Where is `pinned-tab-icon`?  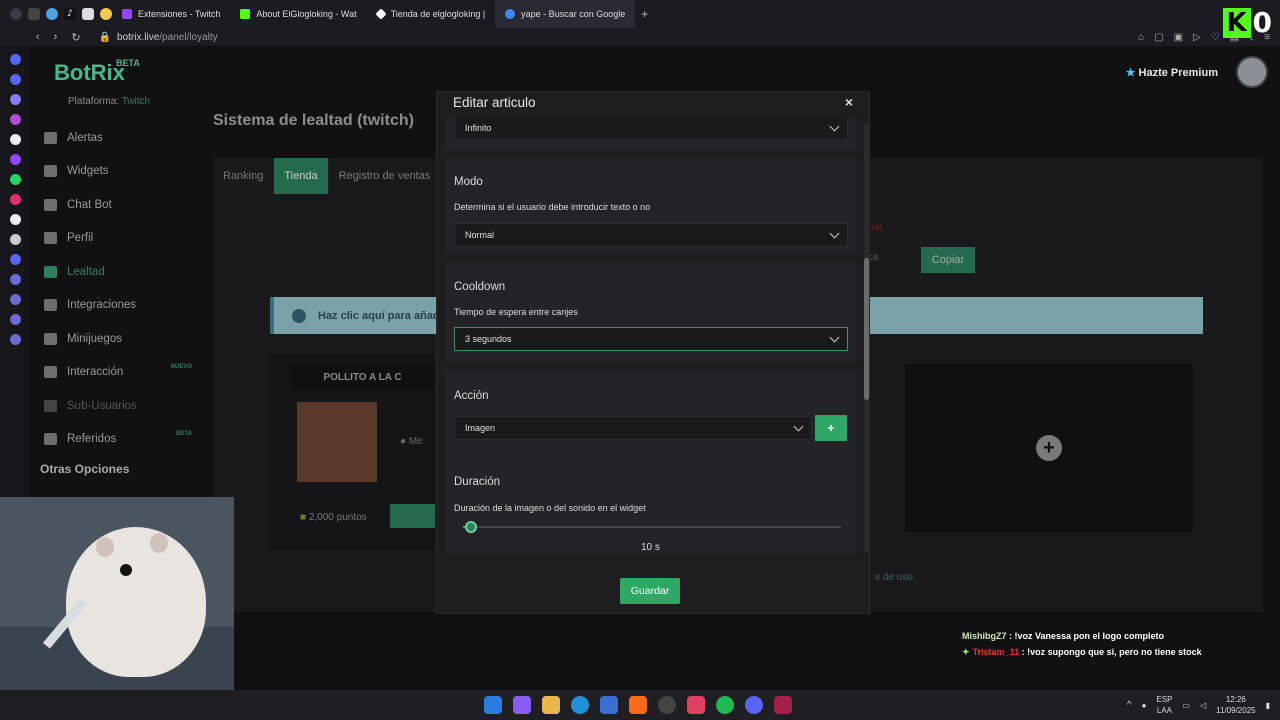
pinned-tab-icon is located at coordinates (52, 14).